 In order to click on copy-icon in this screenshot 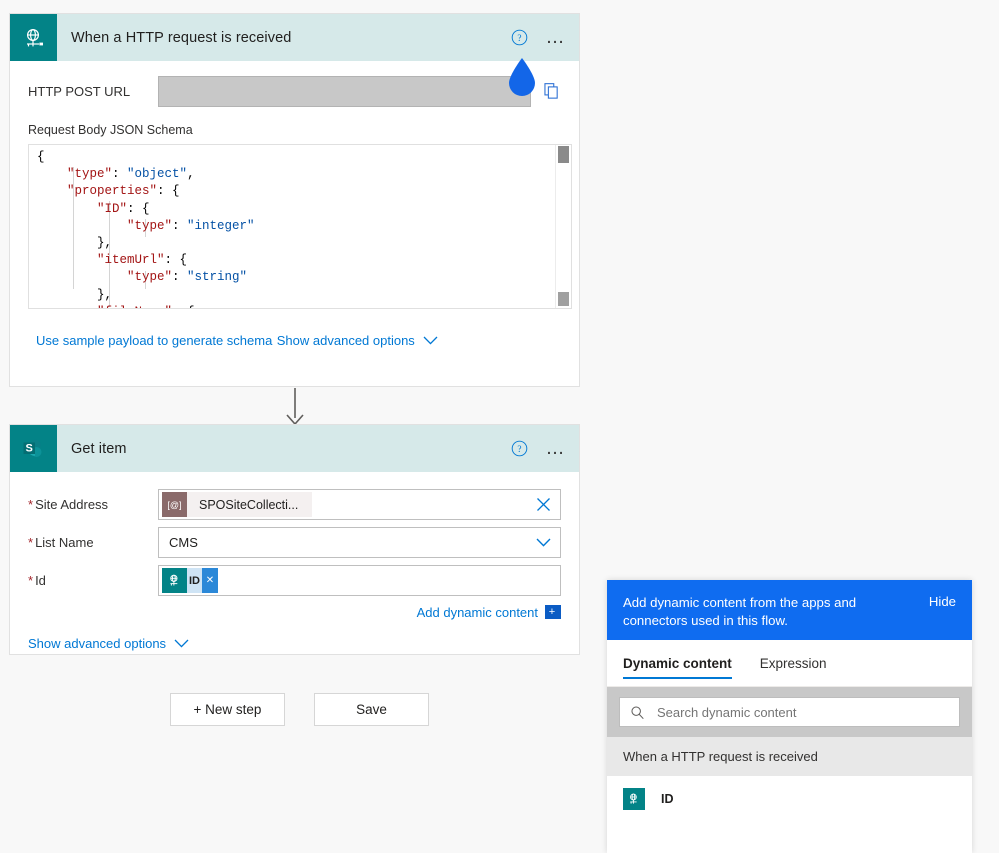, I will do `click(552, 91)`.